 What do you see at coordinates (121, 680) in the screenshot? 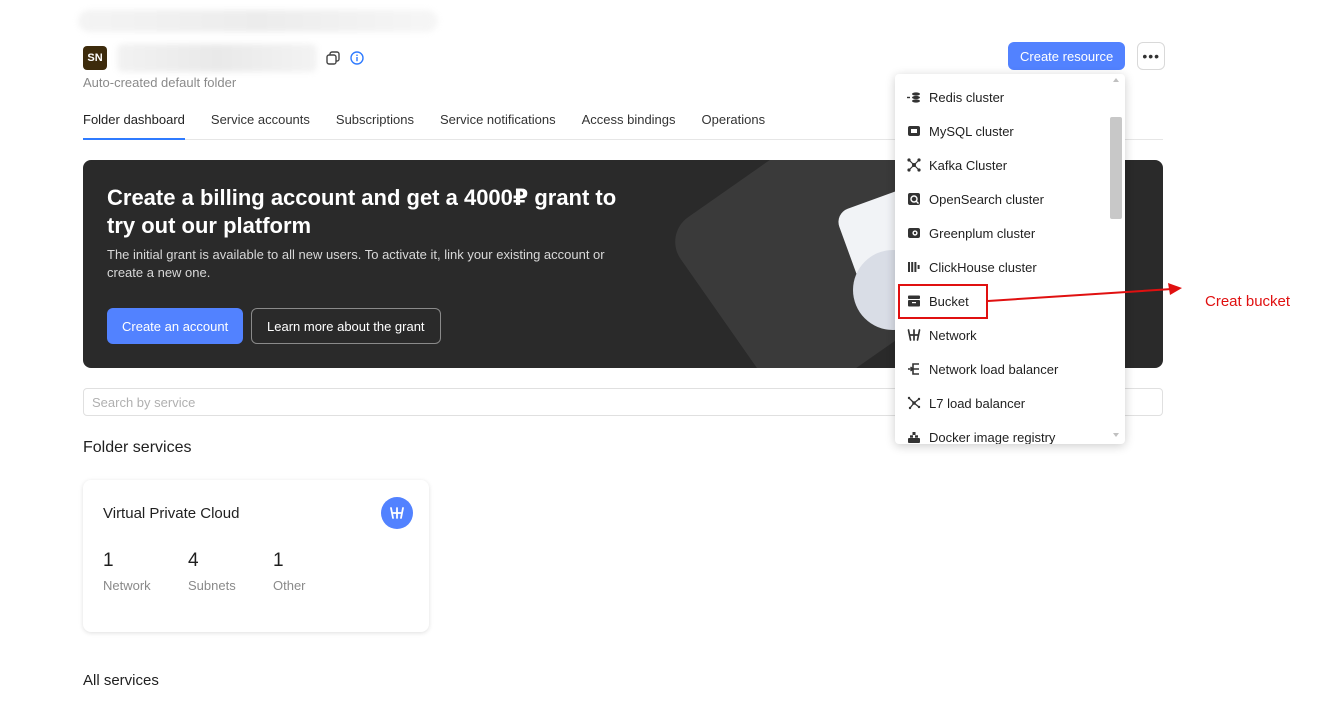
I see `all-services-heading: All services` at bounding box center [121, 680].